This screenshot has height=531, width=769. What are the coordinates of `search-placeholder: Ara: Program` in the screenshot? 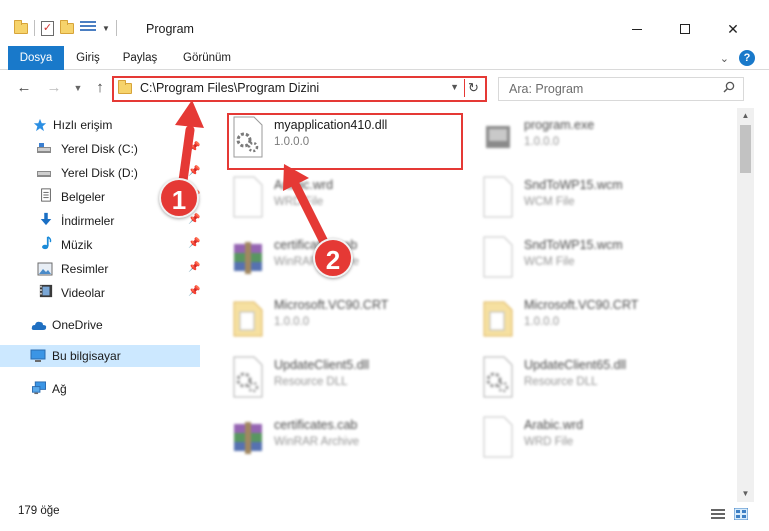 It's located at (546, 89).